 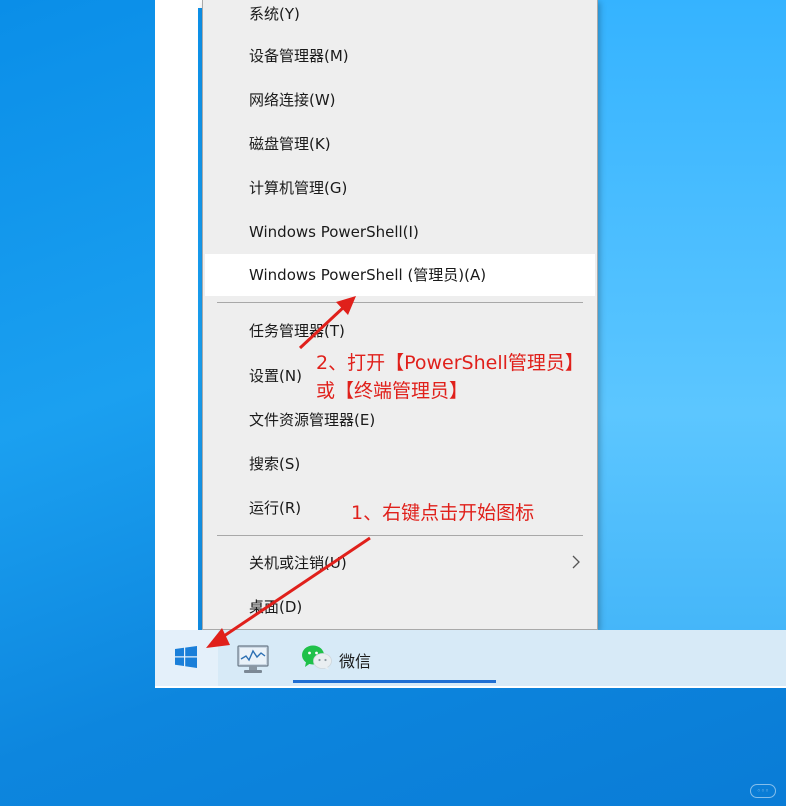 What do you see at coordinates (400, 607) in the screenshot?
I see `menu-item-desktop: 桌面(D)` at bounding box center [400, 607].